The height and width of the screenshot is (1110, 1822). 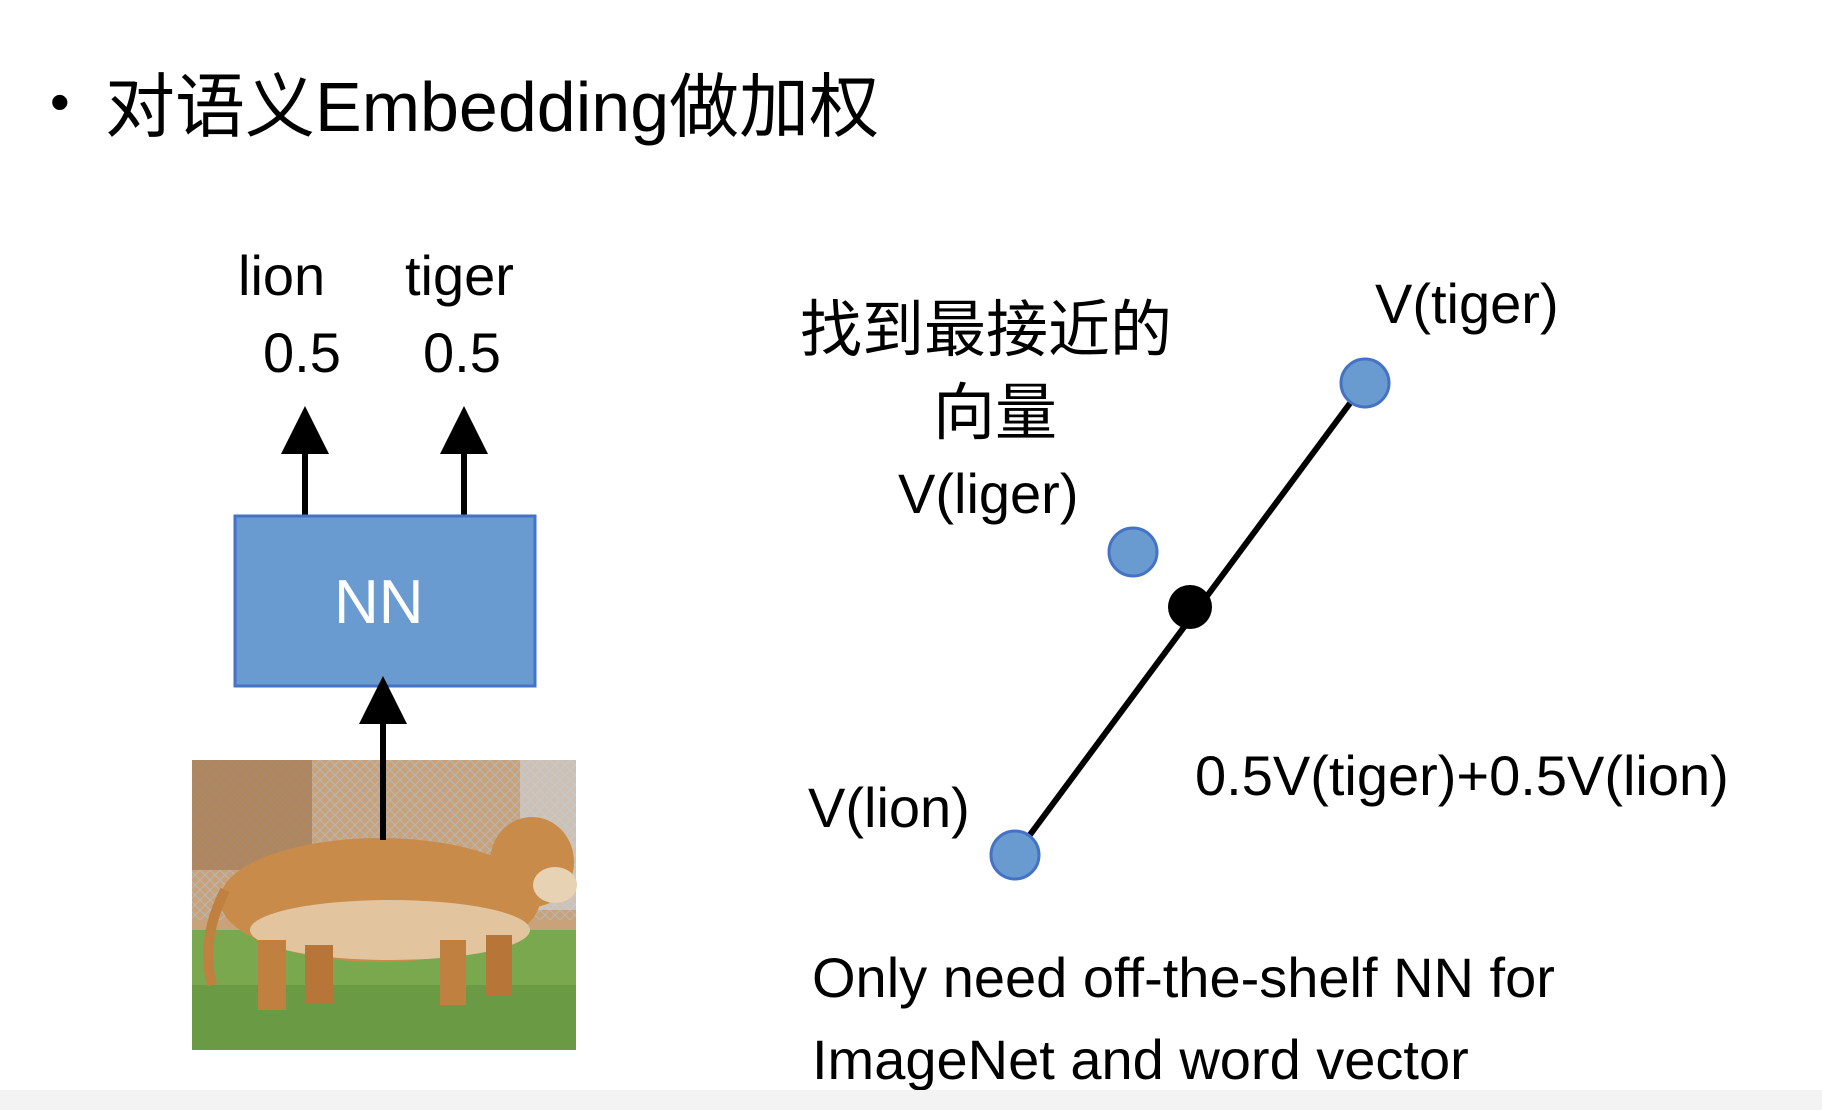 I want to click on label-v-lion: V(lion), so click(x=889, y=807).